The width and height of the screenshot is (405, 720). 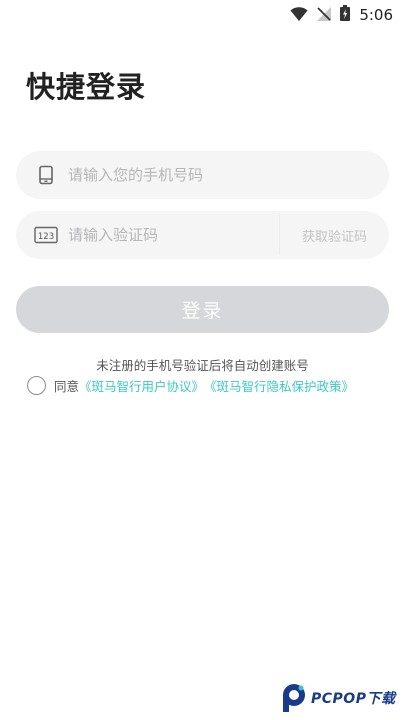 What do you see at coordinates (334, 235) in the screenshot?
I see `get-code-button: 获取验证码` at bounding box center [334, 235].